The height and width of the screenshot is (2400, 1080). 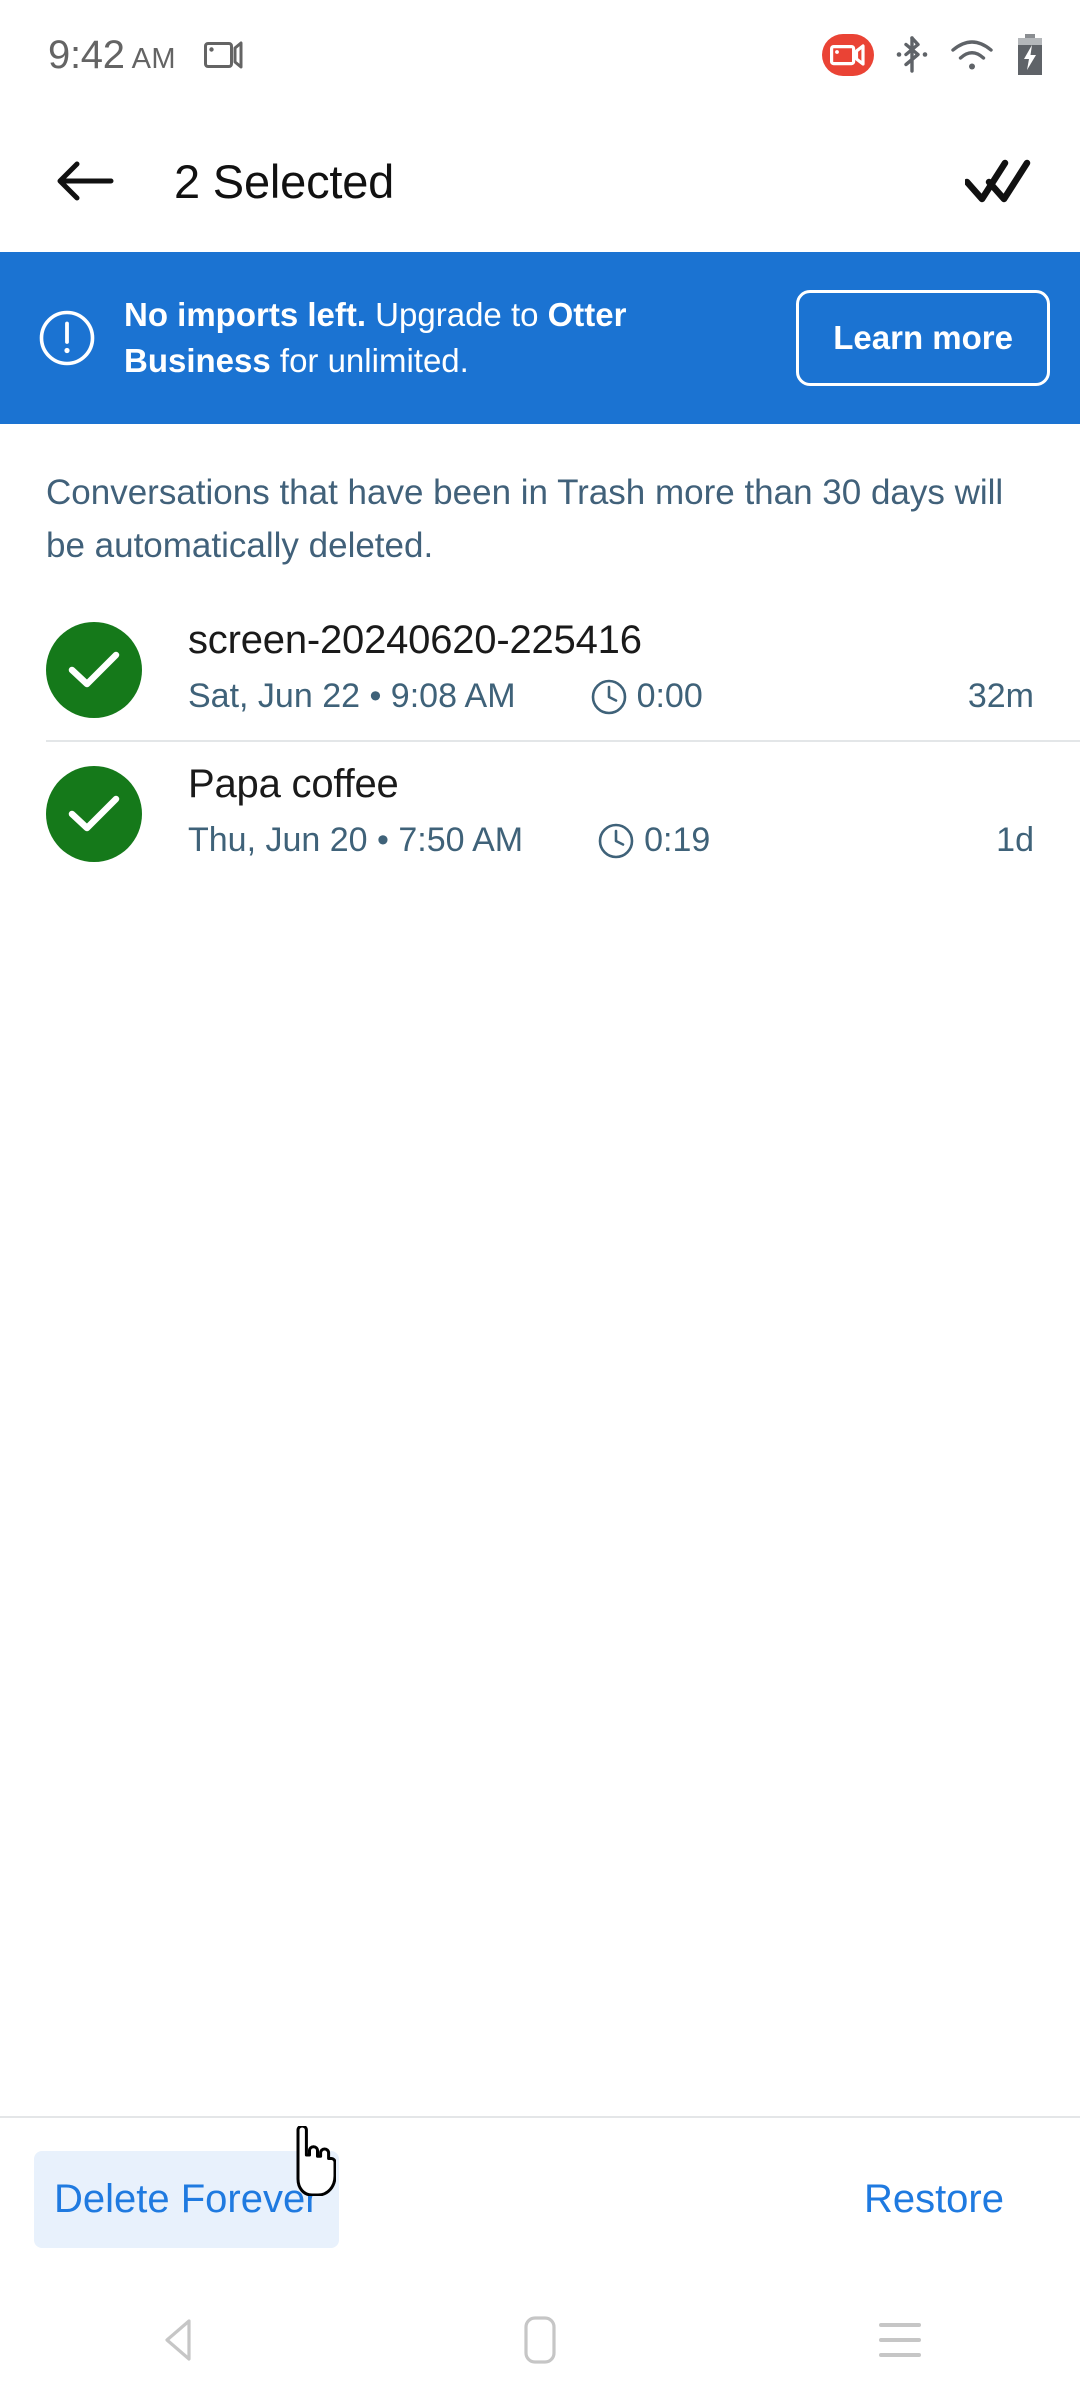 I want to click on back-button, so click(x=85, y=181).